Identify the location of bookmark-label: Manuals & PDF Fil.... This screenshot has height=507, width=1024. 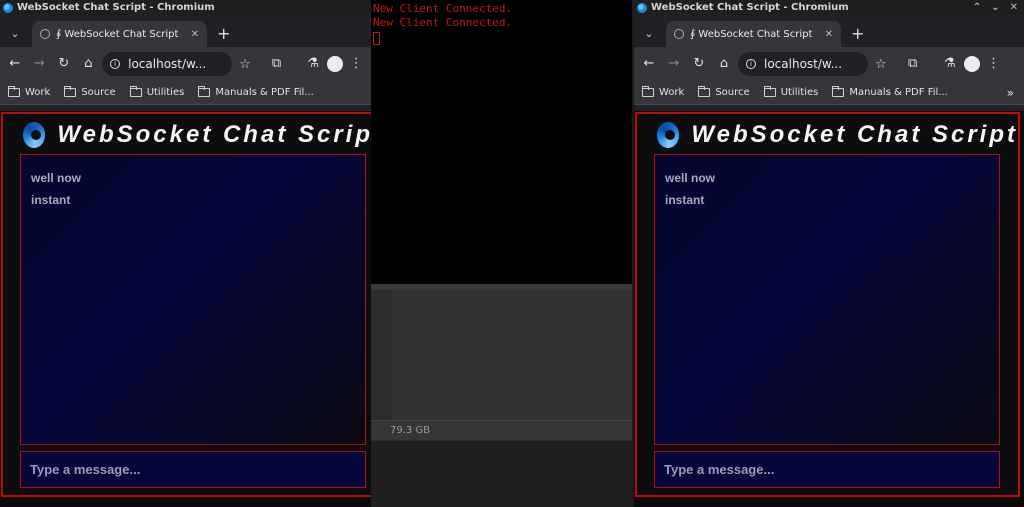
(264, 92).